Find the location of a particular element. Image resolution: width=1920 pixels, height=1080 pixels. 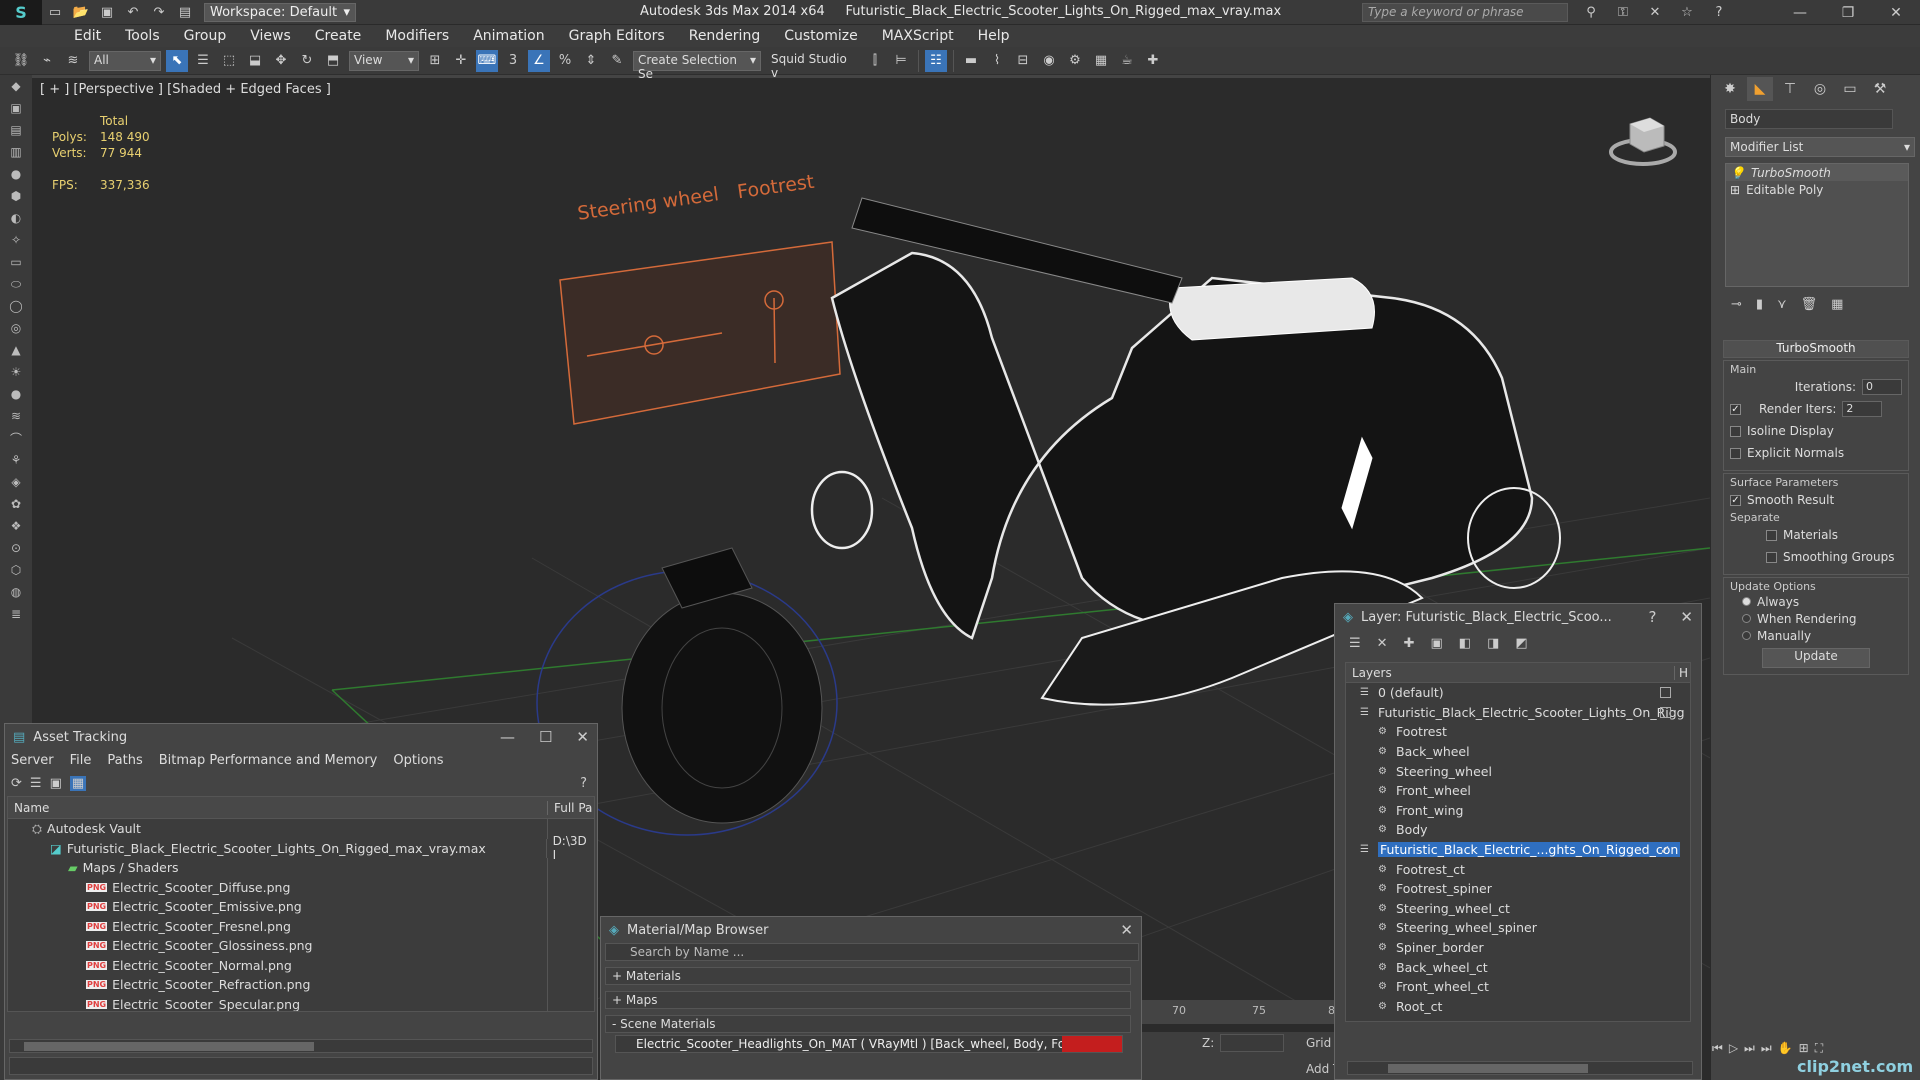

goto-start-icon: ⏮ is located at coordinates (1717, 1048).